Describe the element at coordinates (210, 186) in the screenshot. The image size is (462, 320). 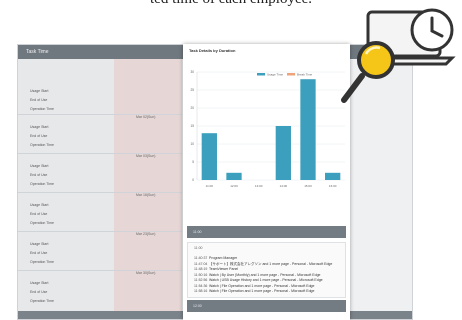
I see `x-tick-label: 11:00` at that location.